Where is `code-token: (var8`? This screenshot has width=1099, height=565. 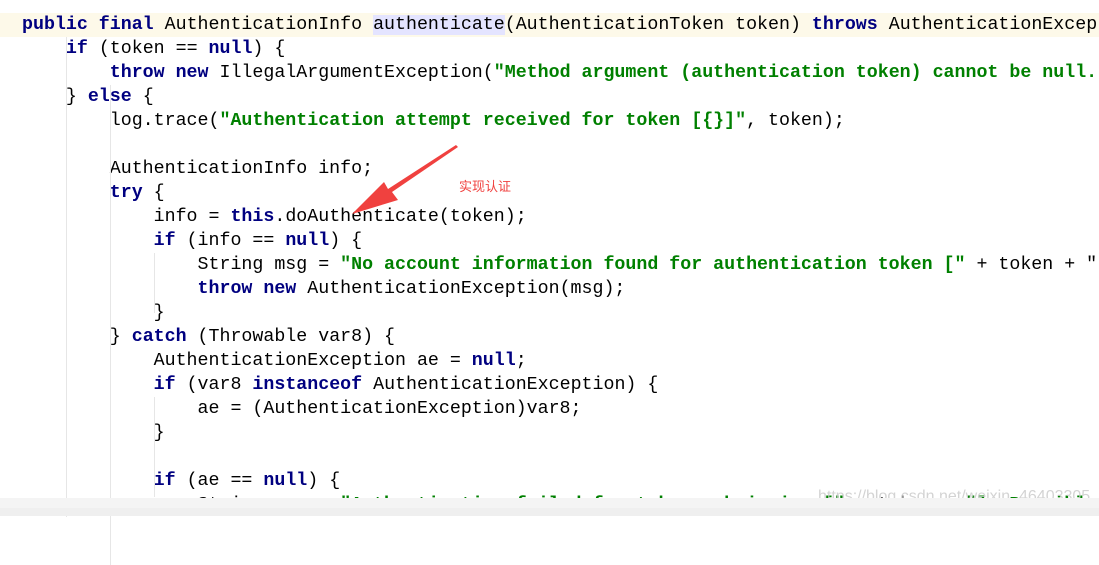
code-token: (var8 is located at coordinates (219, 385).